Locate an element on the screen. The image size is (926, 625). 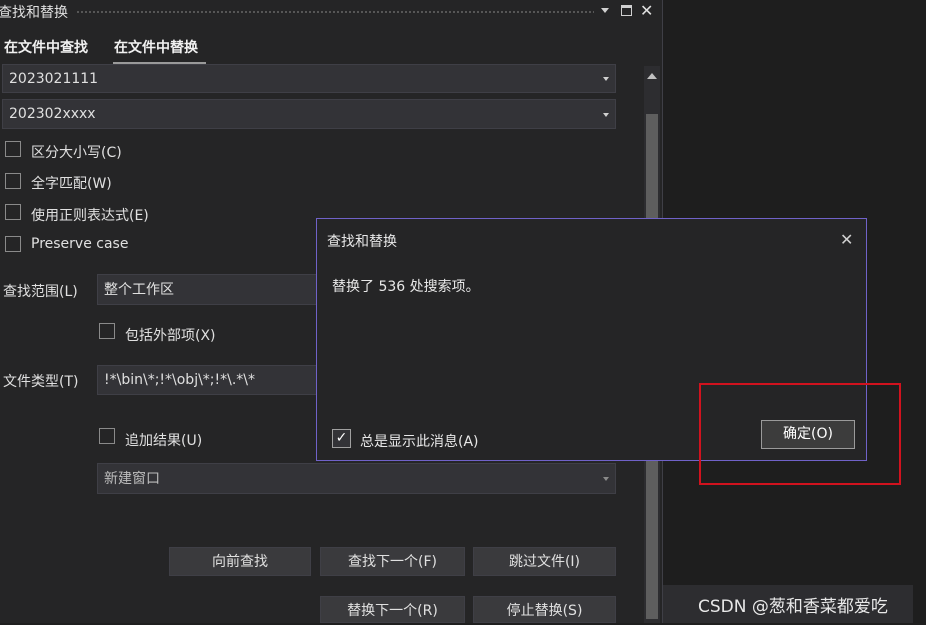
scope-select-value: 整个工作区 is located at coordinates (139, 290).